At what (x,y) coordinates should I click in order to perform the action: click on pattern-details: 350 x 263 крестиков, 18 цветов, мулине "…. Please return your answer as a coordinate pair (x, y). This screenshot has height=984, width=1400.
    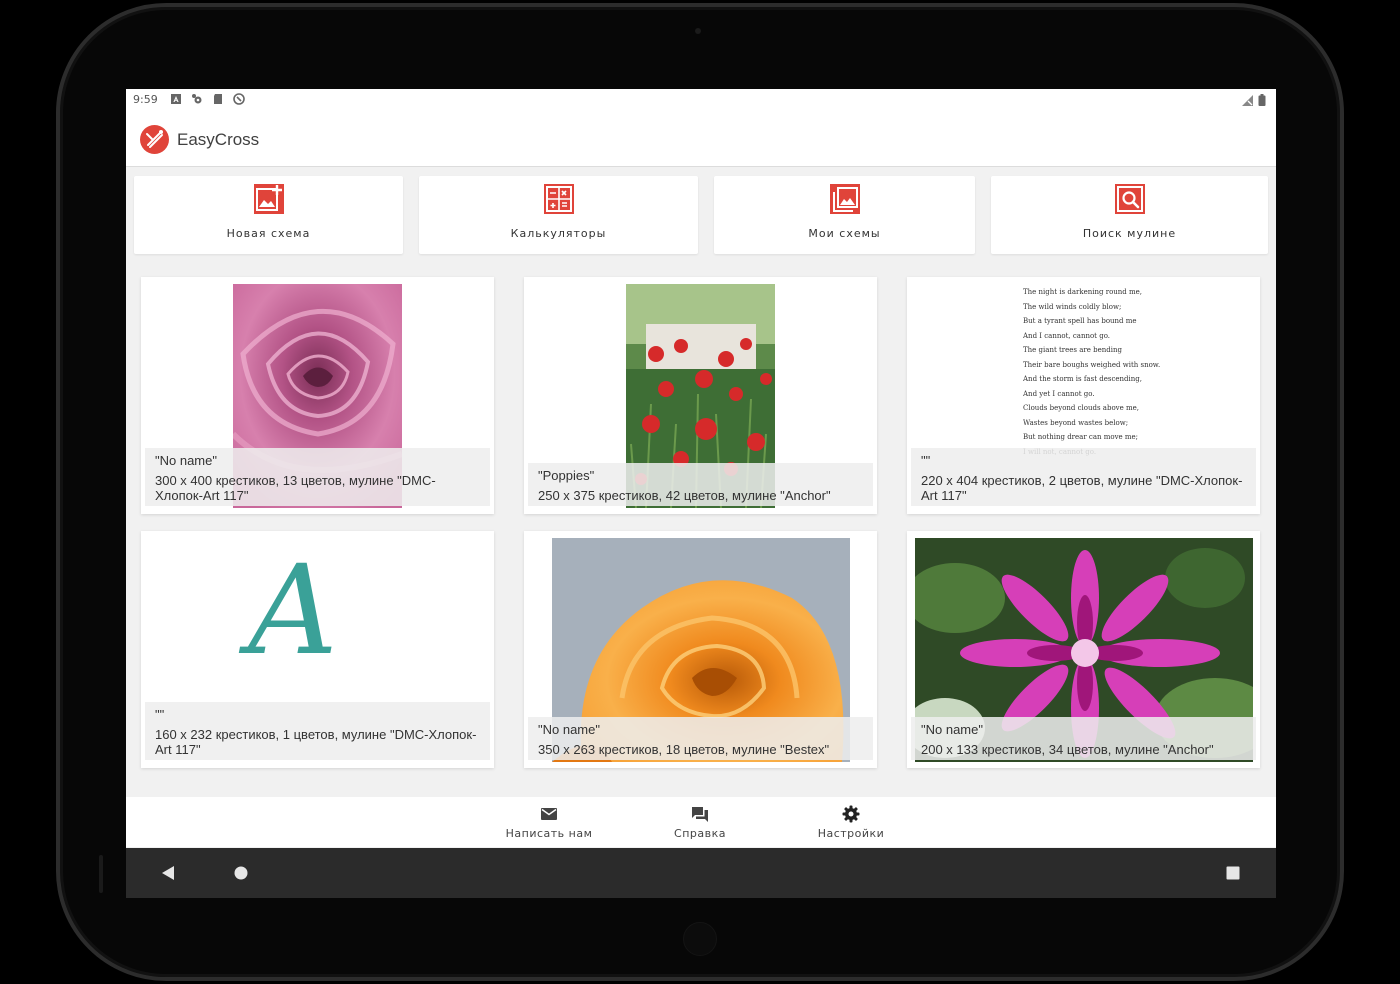
    Looking at the image, I should click on (684, 749).